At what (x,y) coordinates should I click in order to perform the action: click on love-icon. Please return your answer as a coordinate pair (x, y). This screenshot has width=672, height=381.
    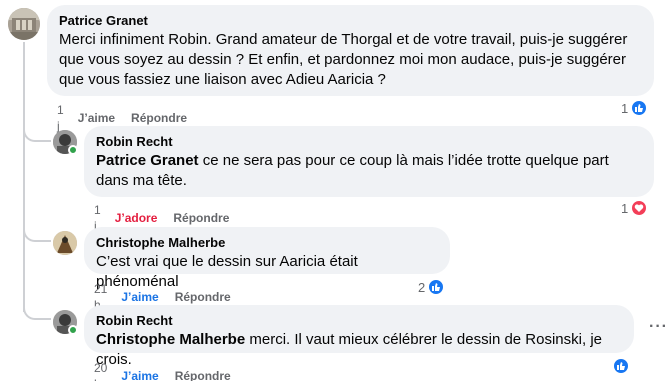
    Looking at the image, I should click on (639, 208).